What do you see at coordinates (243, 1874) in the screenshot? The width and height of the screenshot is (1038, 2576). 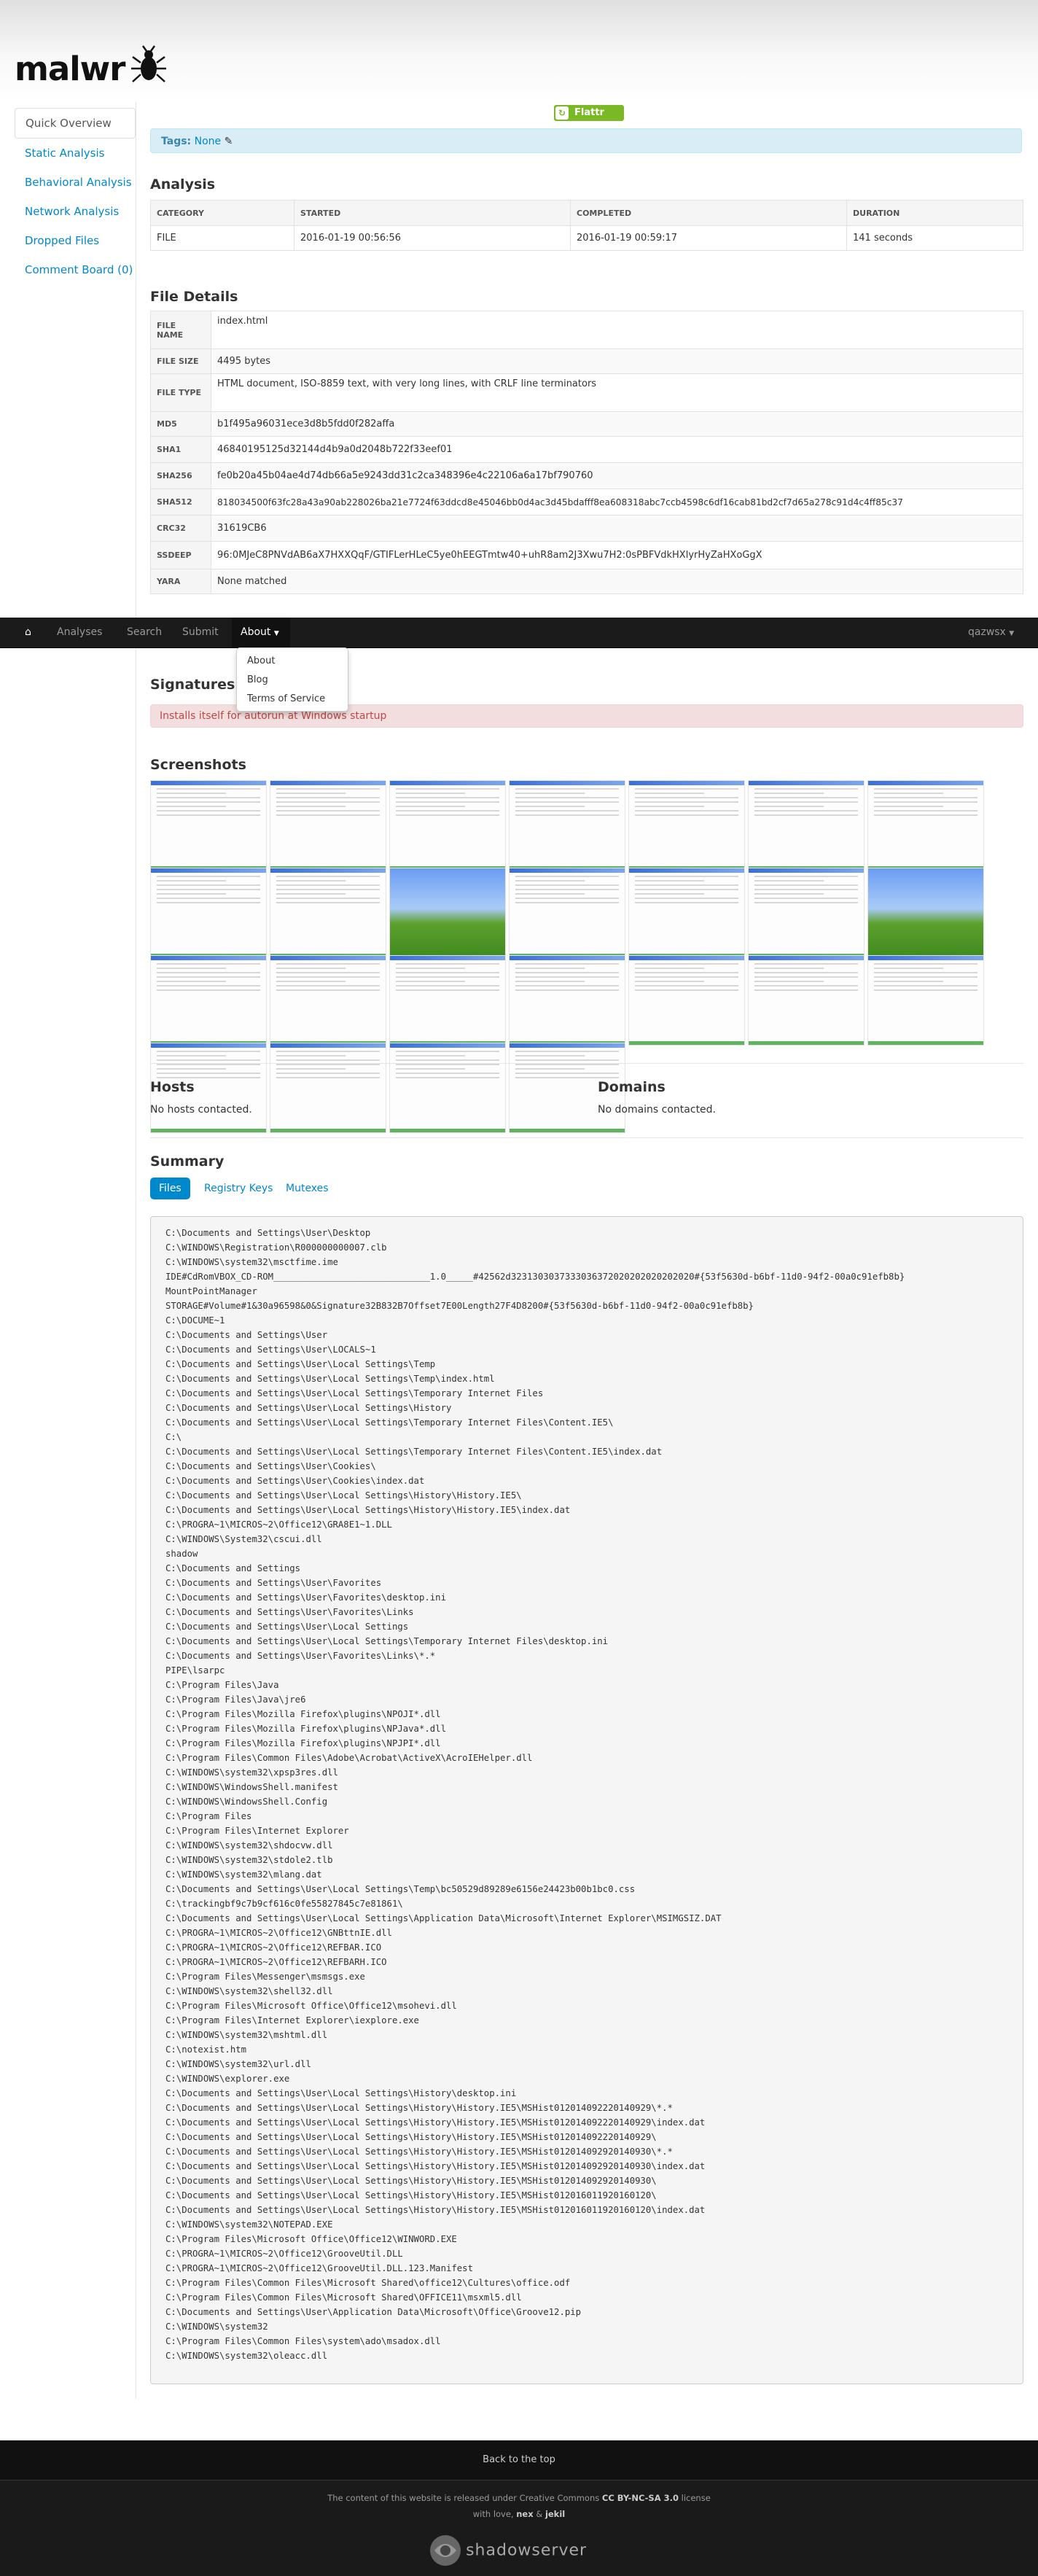 I see `file-path: C:\WINDOWS\system32\mlang.dat` at bounding box center [243, 1874].